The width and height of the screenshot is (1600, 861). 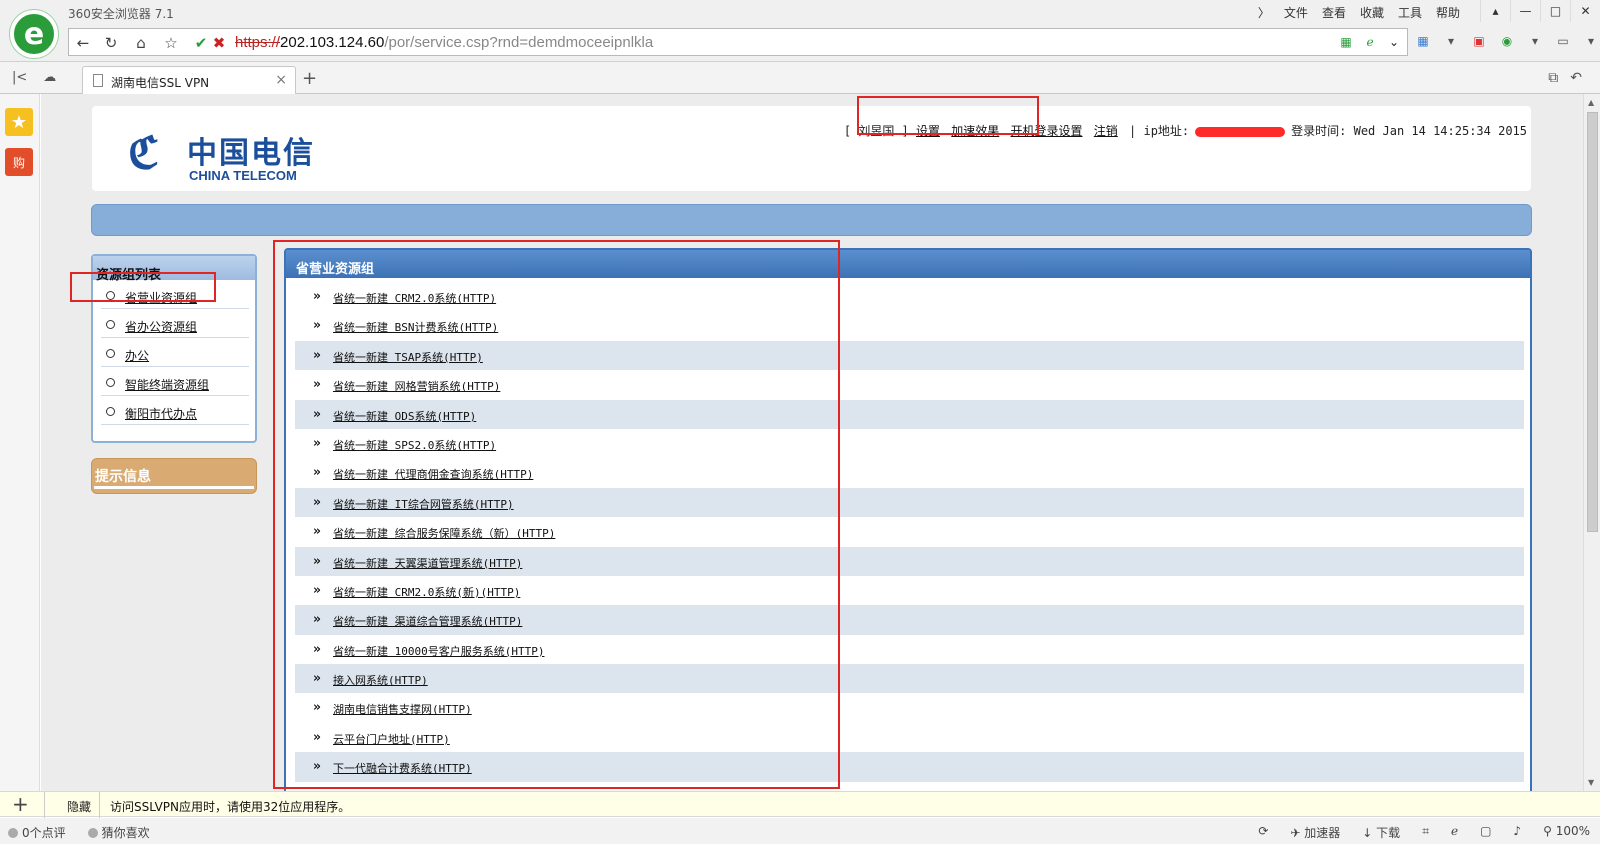 What do you see at coordinates (800, 78) in the screenshot?
I see `tab-strip: |< ☁ 湖南电信SSL VPN × + ⧉ ↶` at bounding box center [800, 78].